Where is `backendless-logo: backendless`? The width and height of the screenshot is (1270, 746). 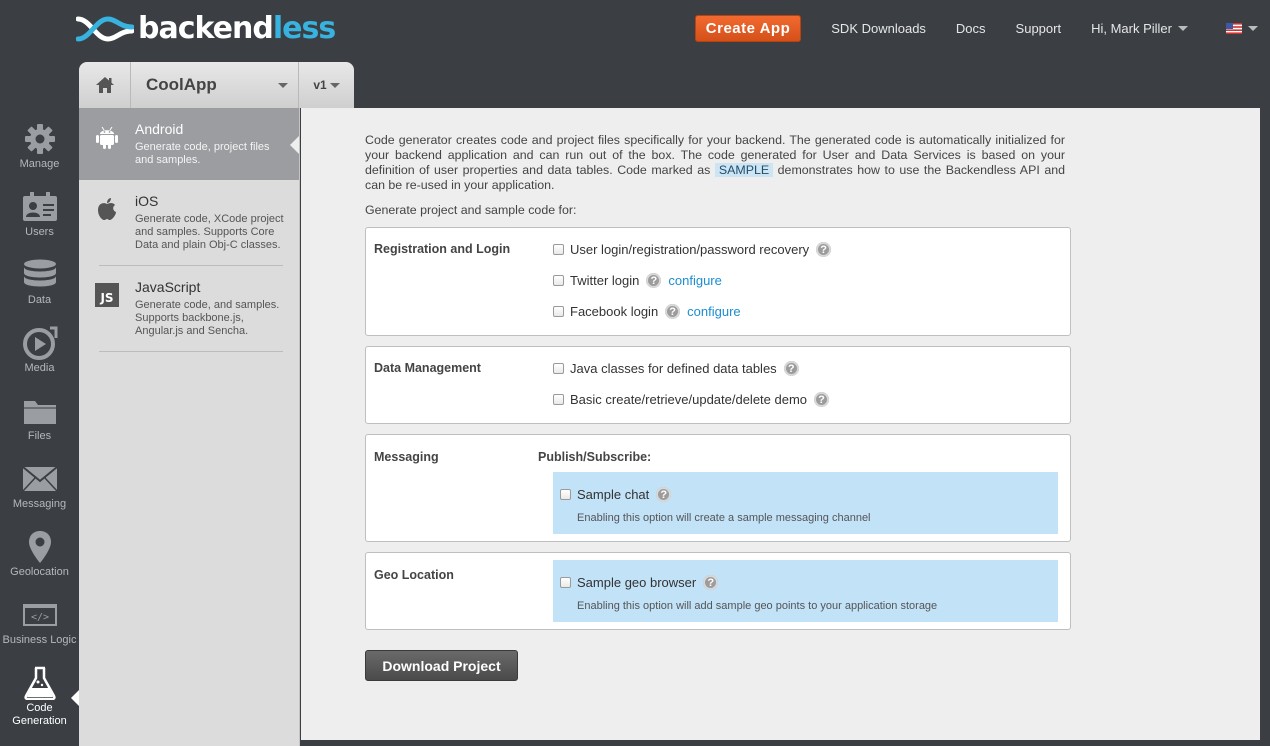 backendless-logo: backendless is located at coordinates (206, 28).